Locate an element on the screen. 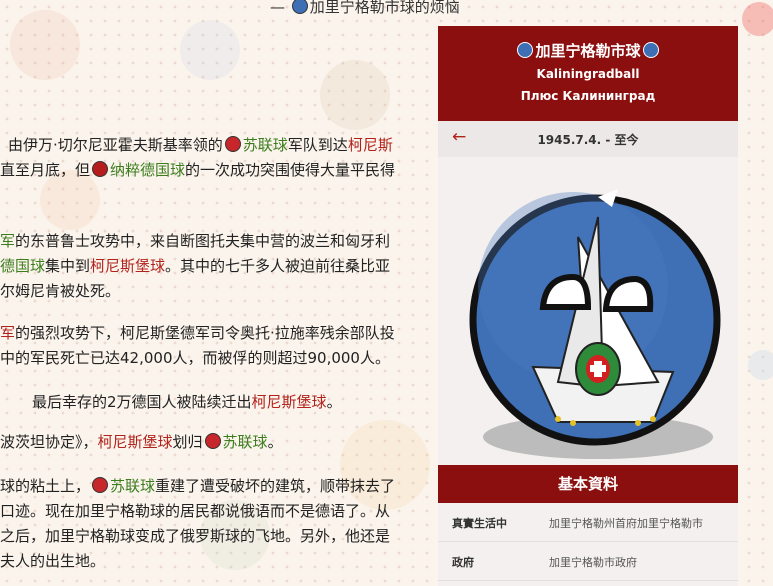 The image size is (773, 586). text: 口迹。现在加里宁格勒球的居民都说俄语而不是德语了。从 is located at coordinates (195, 511).